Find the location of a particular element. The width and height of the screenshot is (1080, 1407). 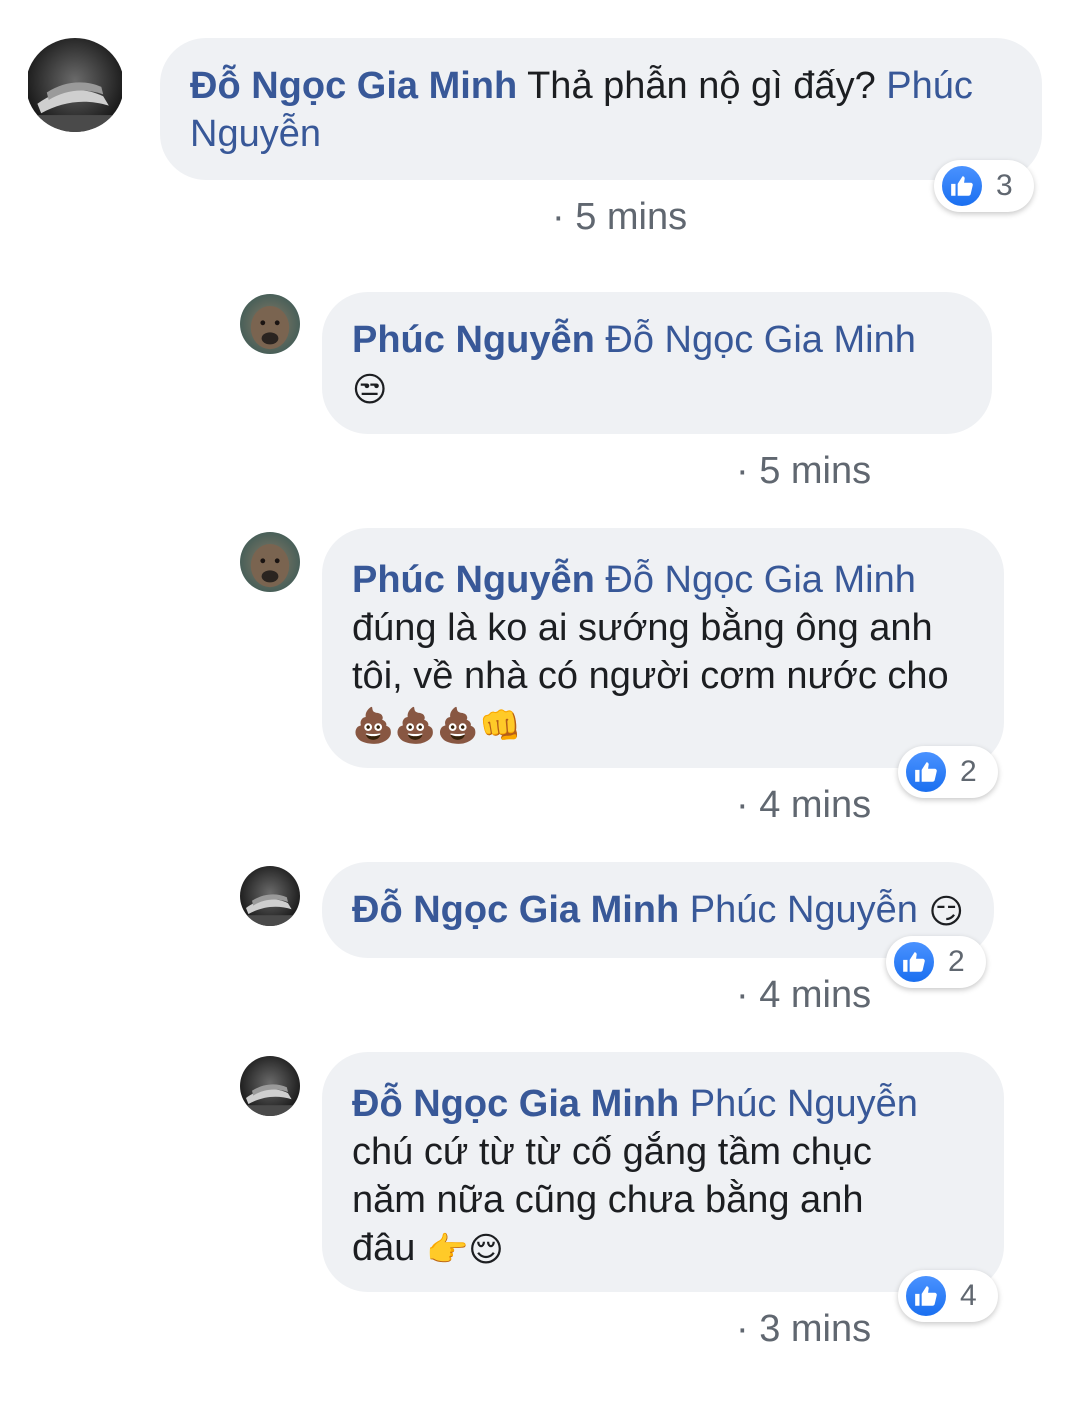

comment-text: Thả phẫn nộ gì đấy? is located at coordinates (701, 86).